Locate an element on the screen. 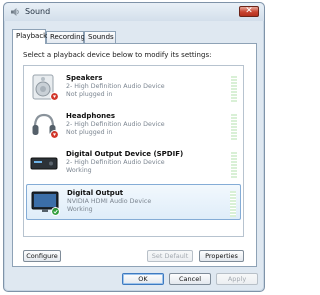 The image size is (320, 295). device-name: Digital Output is located at coordinates (95, 193).